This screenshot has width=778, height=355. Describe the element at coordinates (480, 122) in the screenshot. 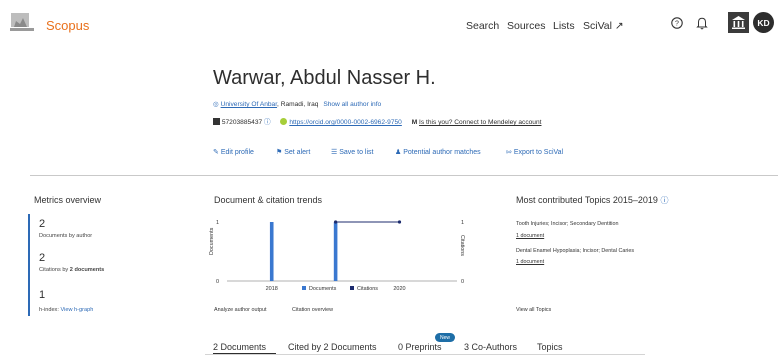

I see `mendeley-connect-link: Is this you? Connect to Mendeley account` at that location.